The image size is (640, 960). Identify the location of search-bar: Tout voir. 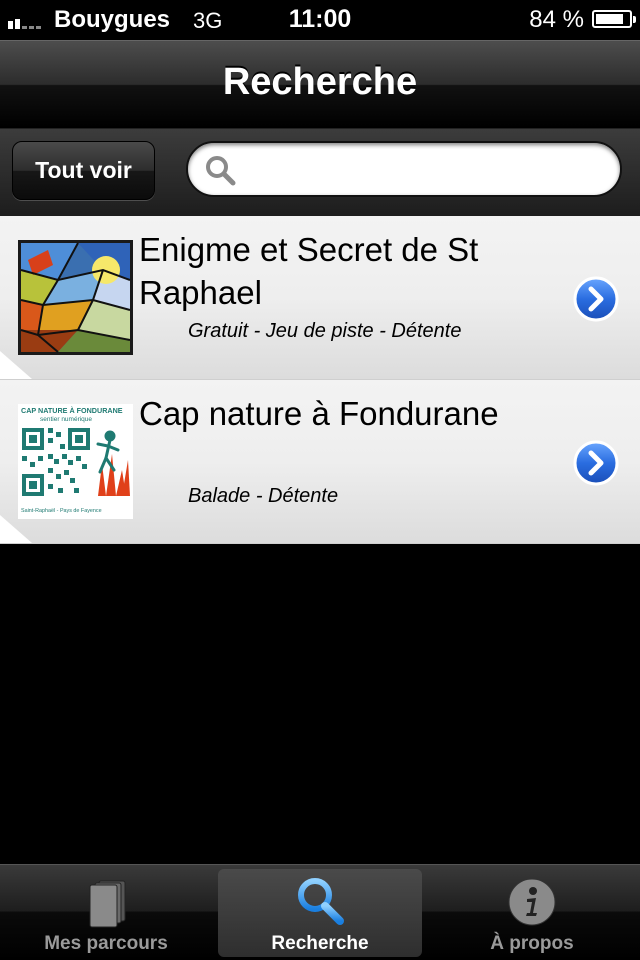
(320, 172).